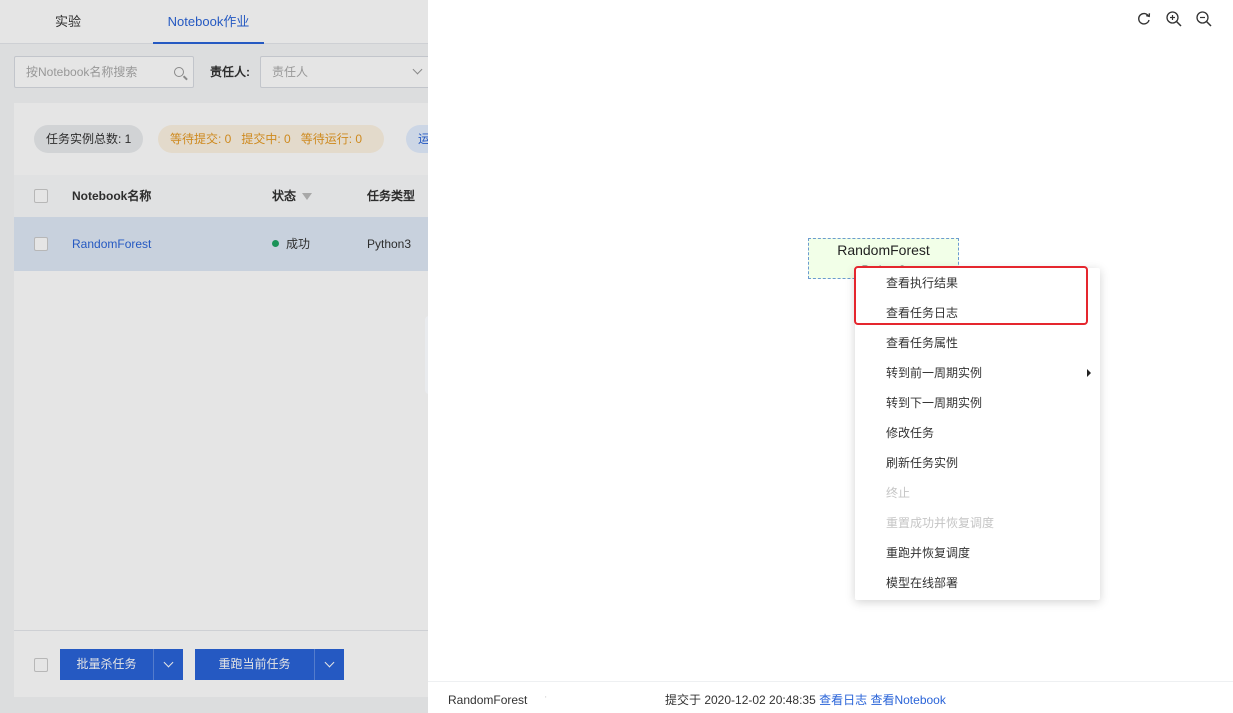 The height and width of the screenshot is (713, 1233). I want to click on menu-item-next-cycle: 转到下一周期实例, so click(977, 403).